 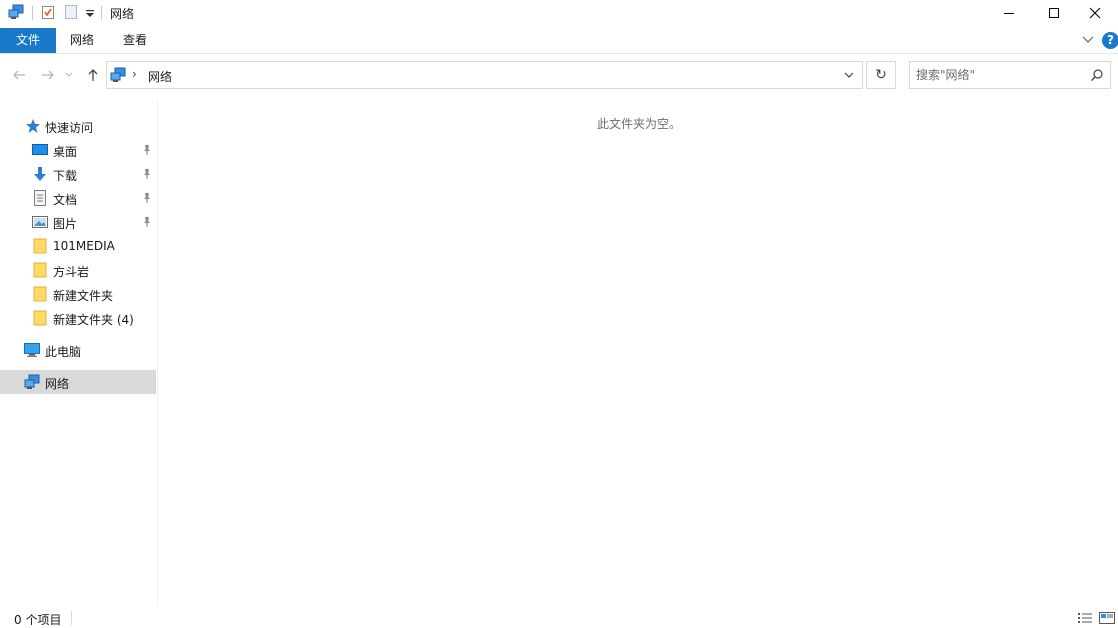 What do you see at coordinates (40, 198) in the screenshot?
I see `document-icon` at bounding box center [40, 198].